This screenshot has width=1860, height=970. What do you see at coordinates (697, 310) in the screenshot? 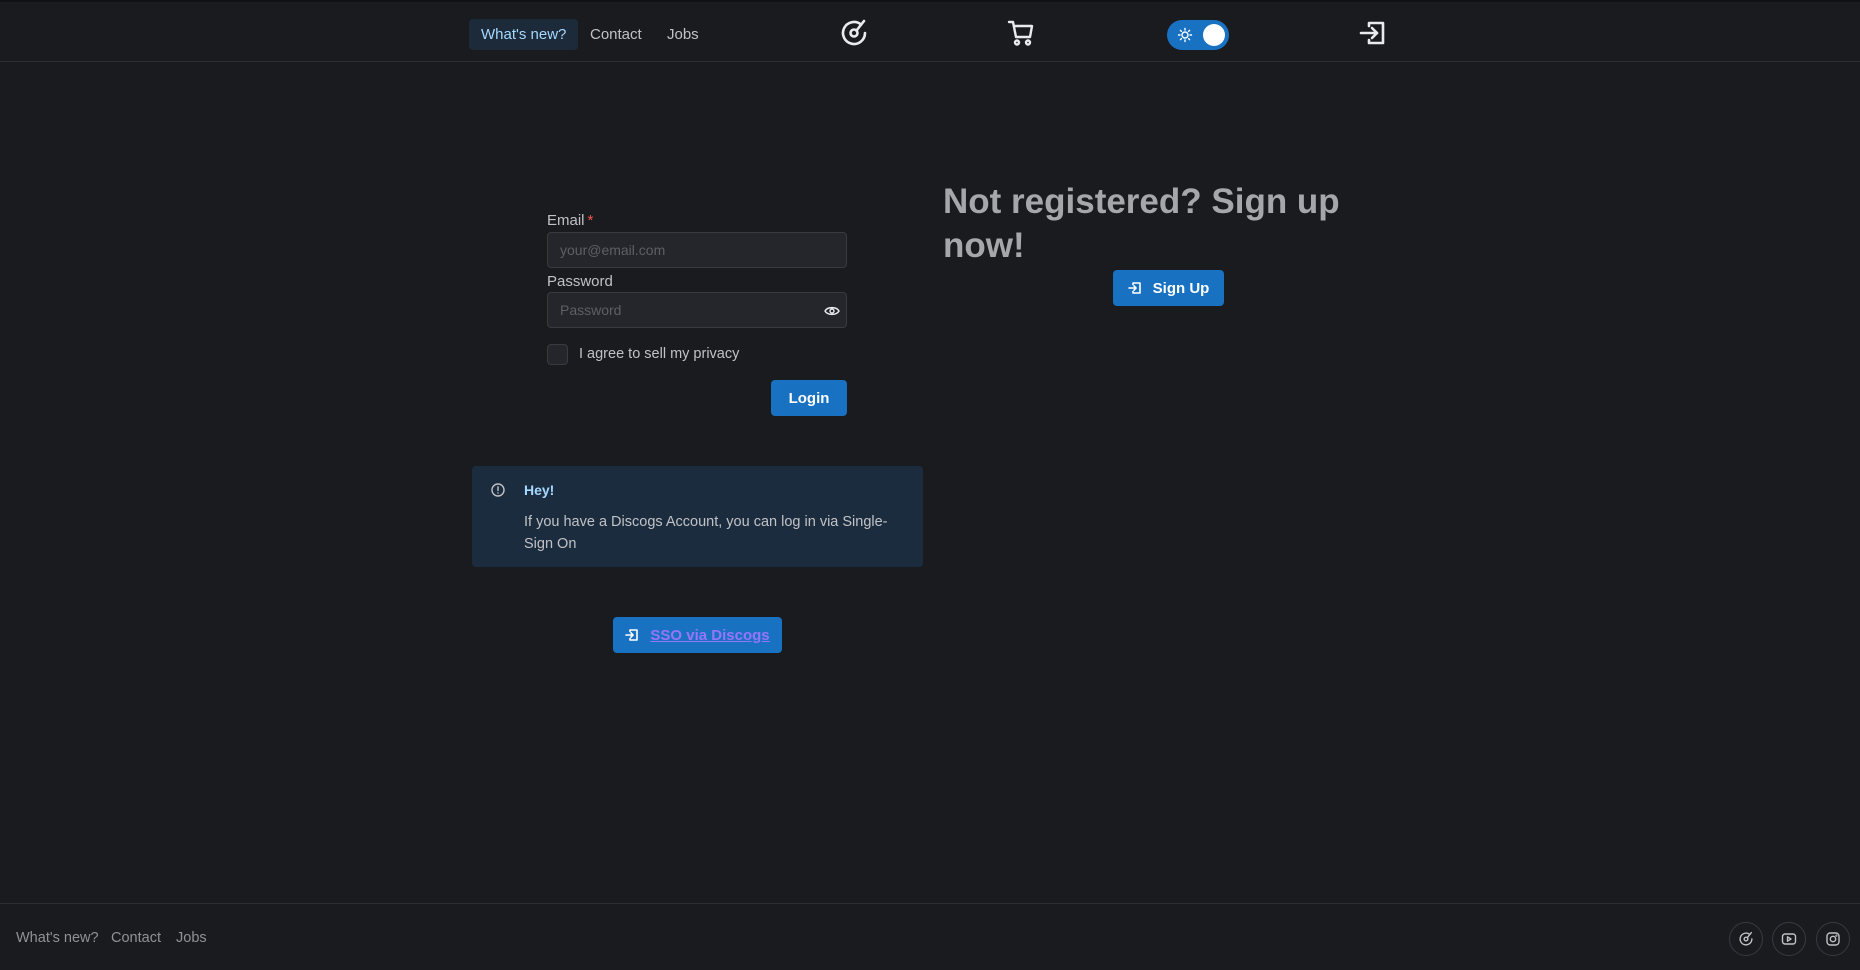
I see `password-field` at bounding box center [697, 310].